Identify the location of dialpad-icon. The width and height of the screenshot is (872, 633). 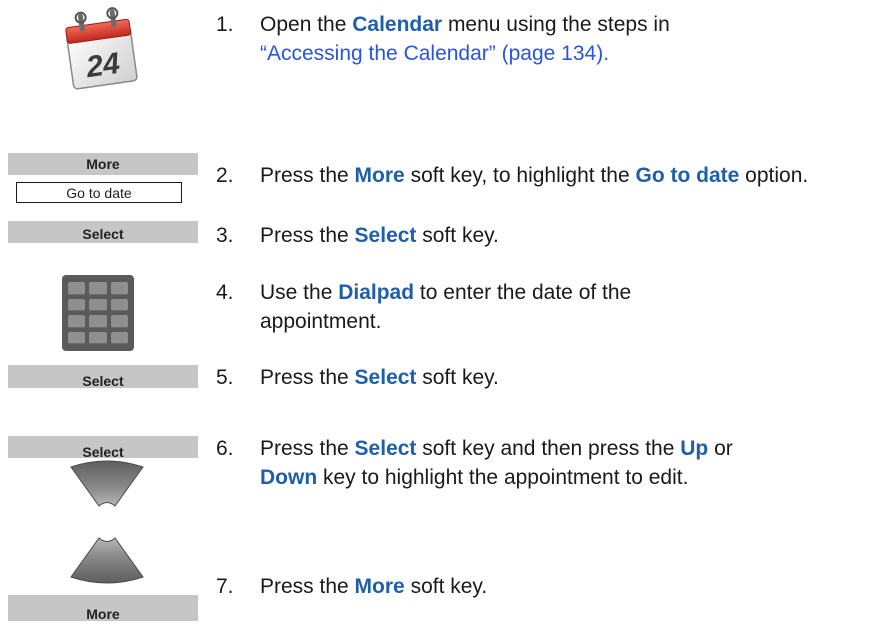
(98, 313).